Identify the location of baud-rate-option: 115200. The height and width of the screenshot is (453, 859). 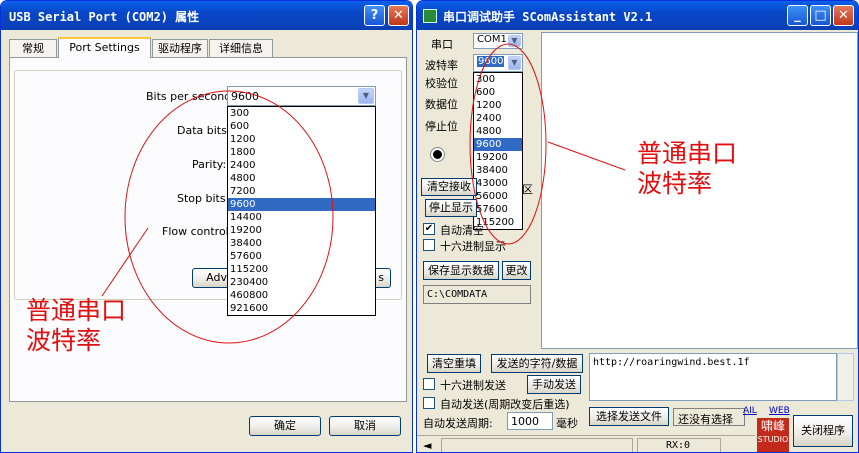
(301, 269).